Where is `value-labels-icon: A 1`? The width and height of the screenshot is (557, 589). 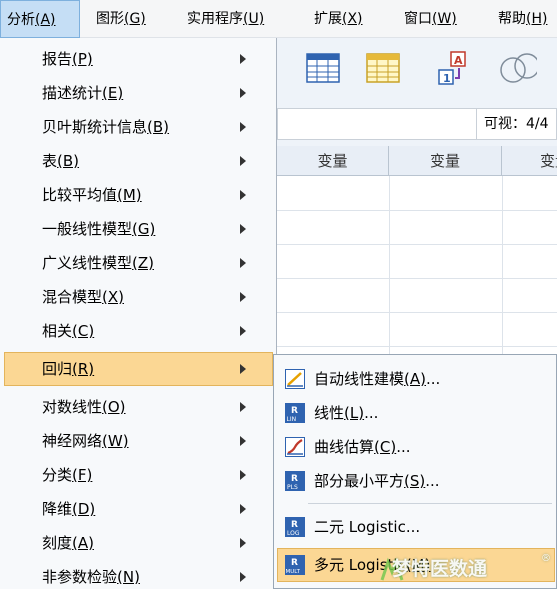
value-labels-icon: A 1 is located at coordinates (453, 68).